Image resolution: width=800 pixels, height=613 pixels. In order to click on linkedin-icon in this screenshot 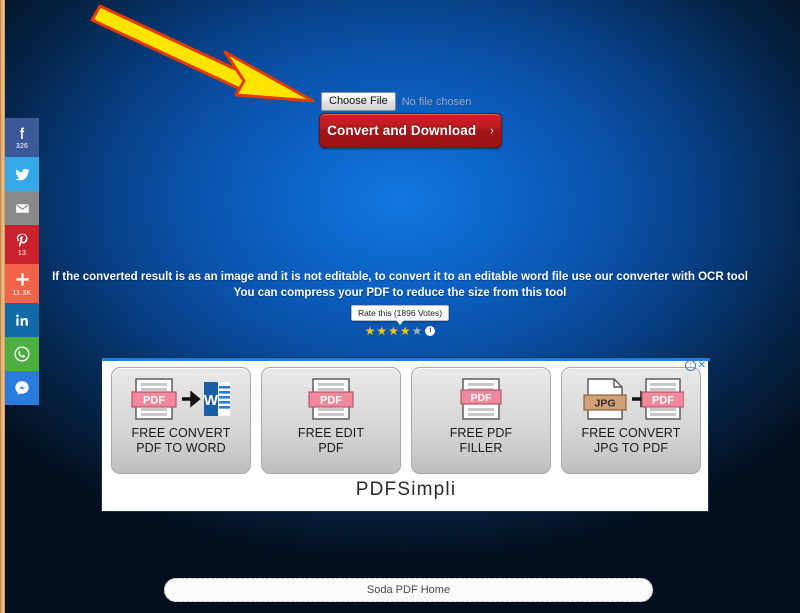, I will do `click(22, 320)`.